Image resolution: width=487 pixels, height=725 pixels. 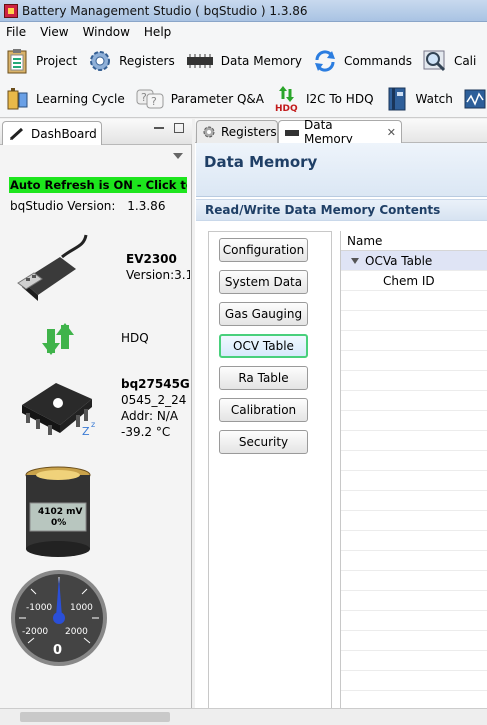 I want to click on section-title: Read/Write Data Memory Contents, so click(x=323, y=210).